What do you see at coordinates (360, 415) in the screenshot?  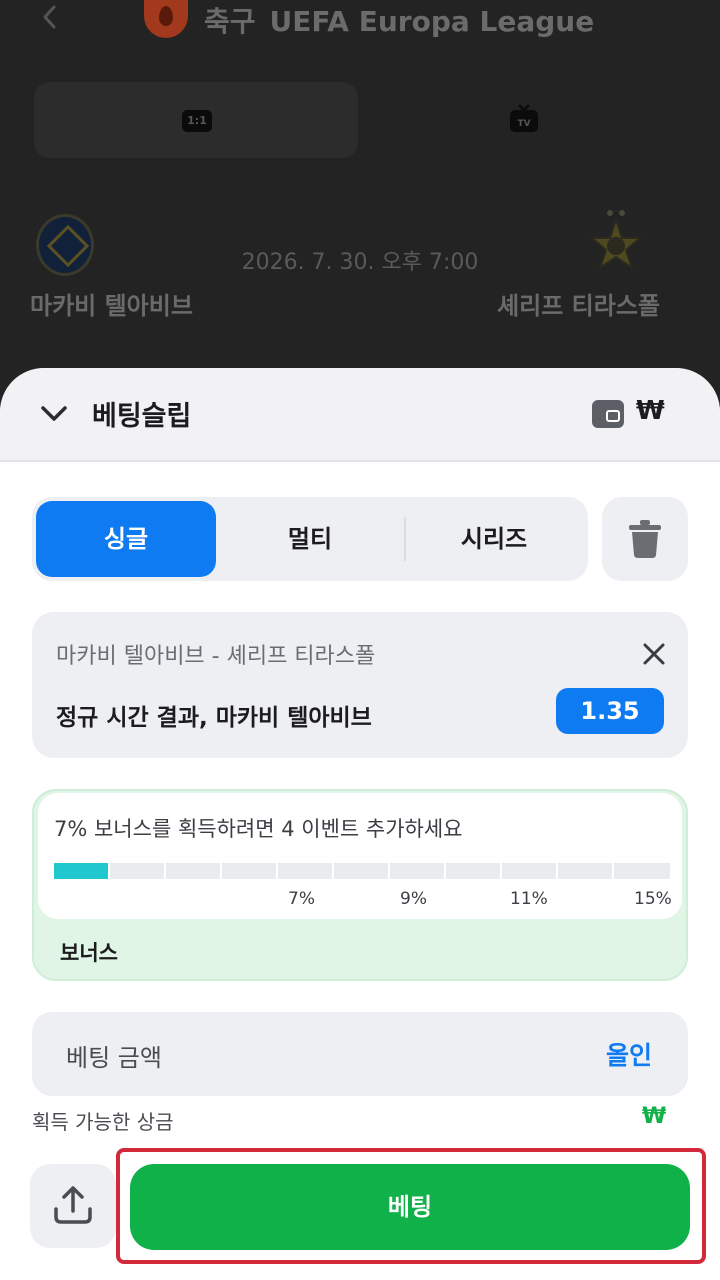 I see `betting-slip-header: 베팅슬립 ₩` at bounding box center [360, 415].